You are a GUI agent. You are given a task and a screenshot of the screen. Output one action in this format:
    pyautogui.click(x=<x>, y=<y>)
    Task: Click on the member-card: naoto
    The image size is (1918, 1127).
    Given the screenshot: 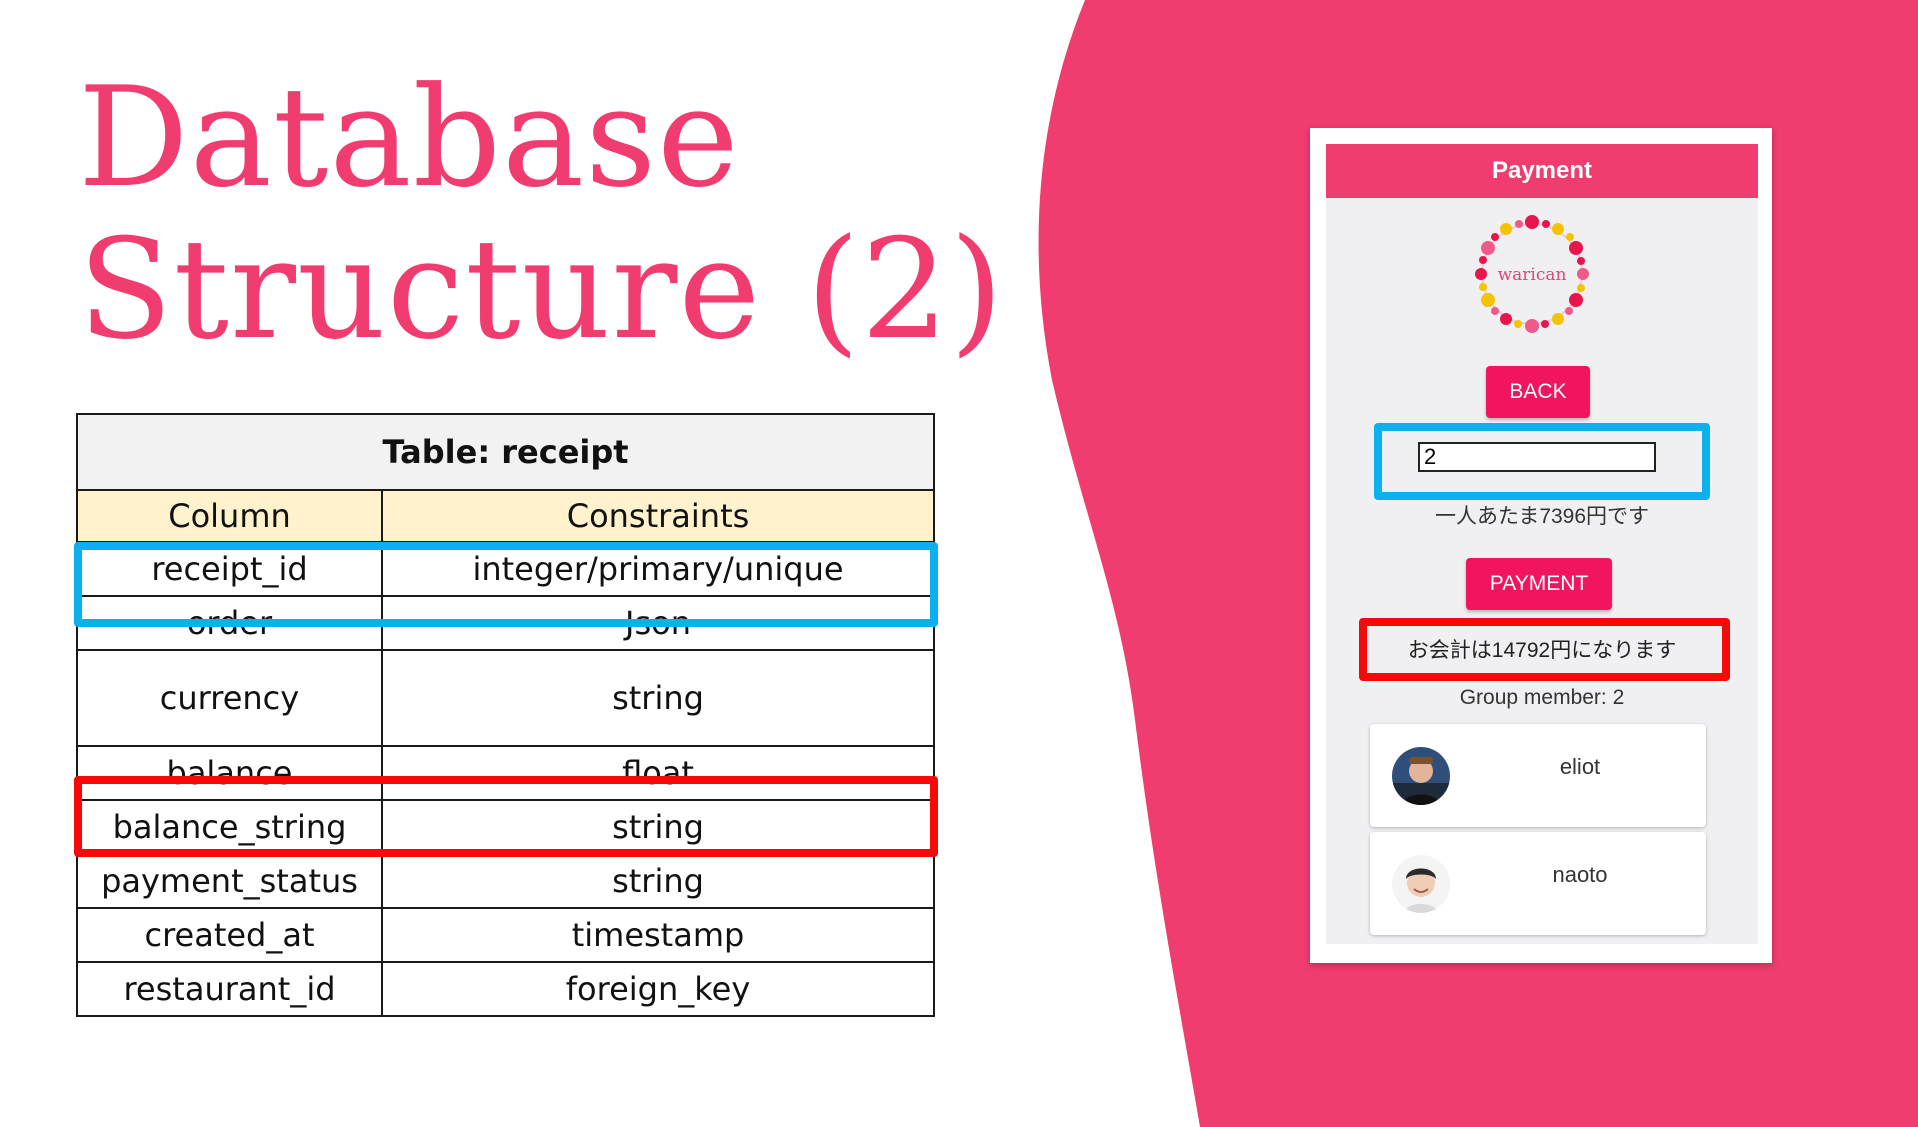 What is the action you would take?
    pyautogui.click(x=1538, y=883)
    